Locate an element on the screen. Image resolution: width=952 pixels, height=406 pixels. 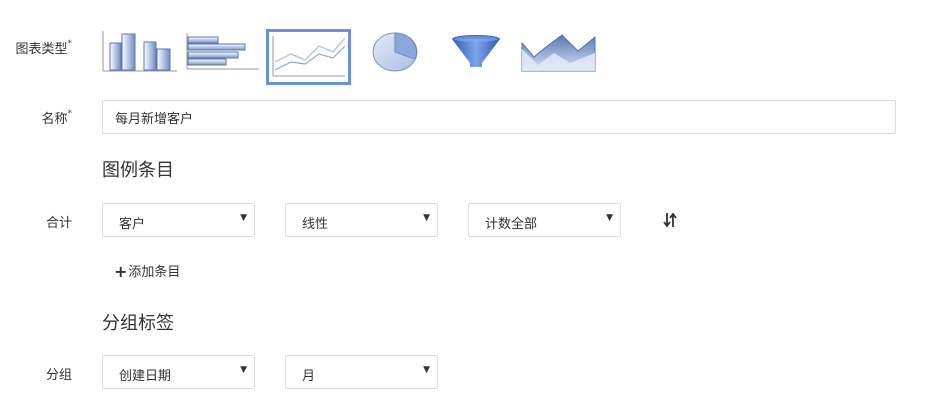
object-select-value: 客户 is located at coordinates (132, 224).